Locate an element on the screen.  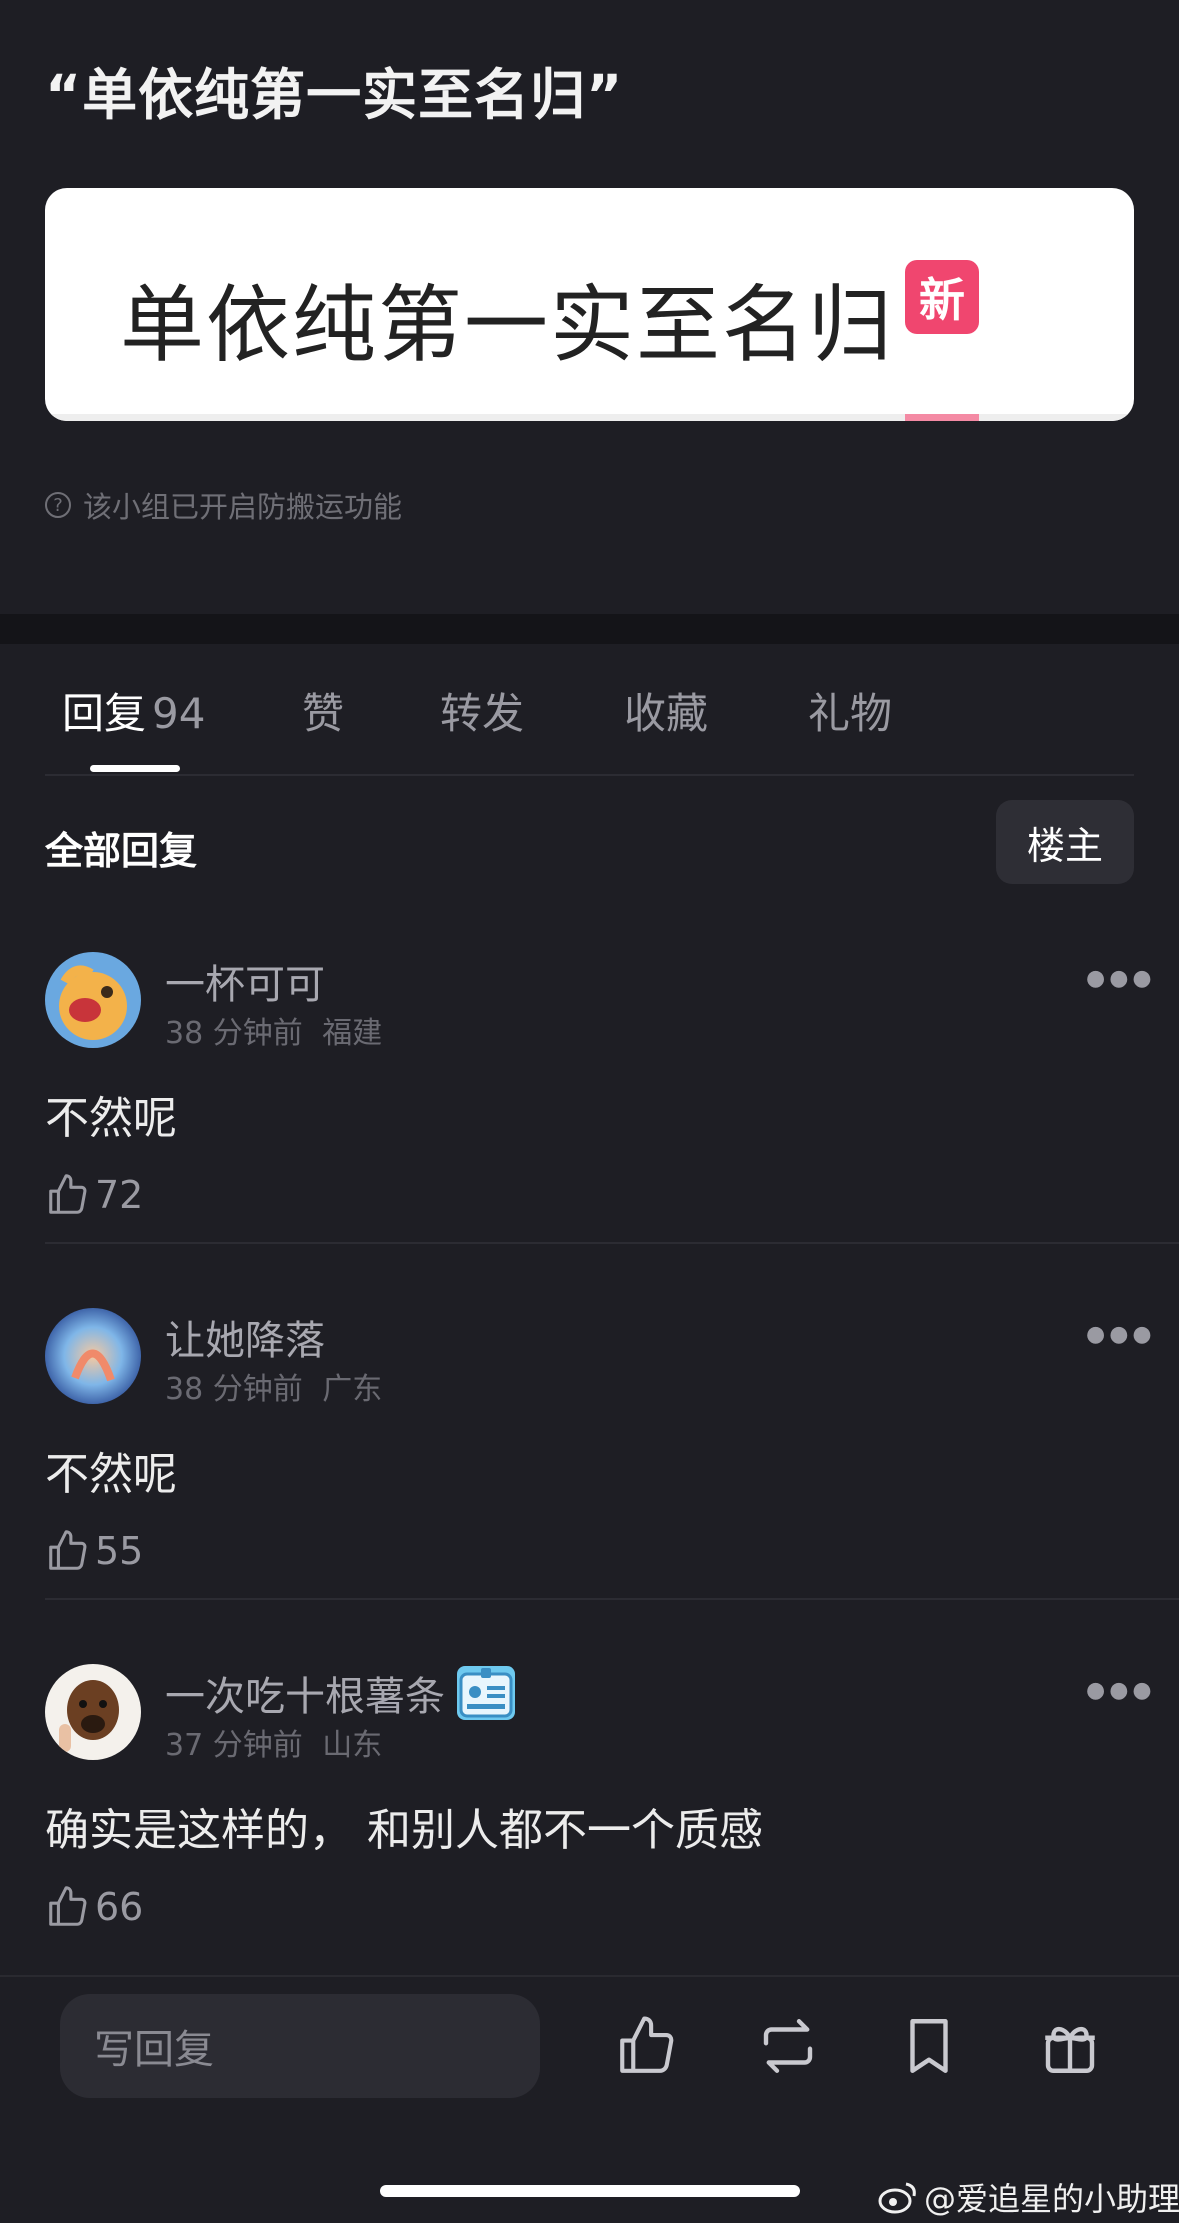
username: 让她降落 is located at coordinates (245, 1337).